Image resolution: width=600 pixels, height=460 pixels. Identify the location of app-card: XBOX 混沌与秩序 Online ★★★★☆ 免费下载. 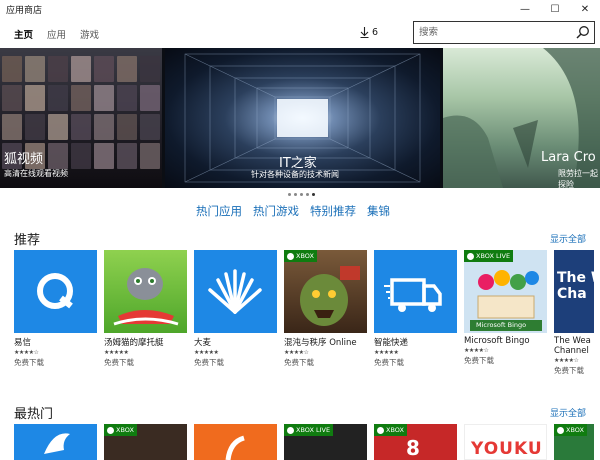
(325, 313).